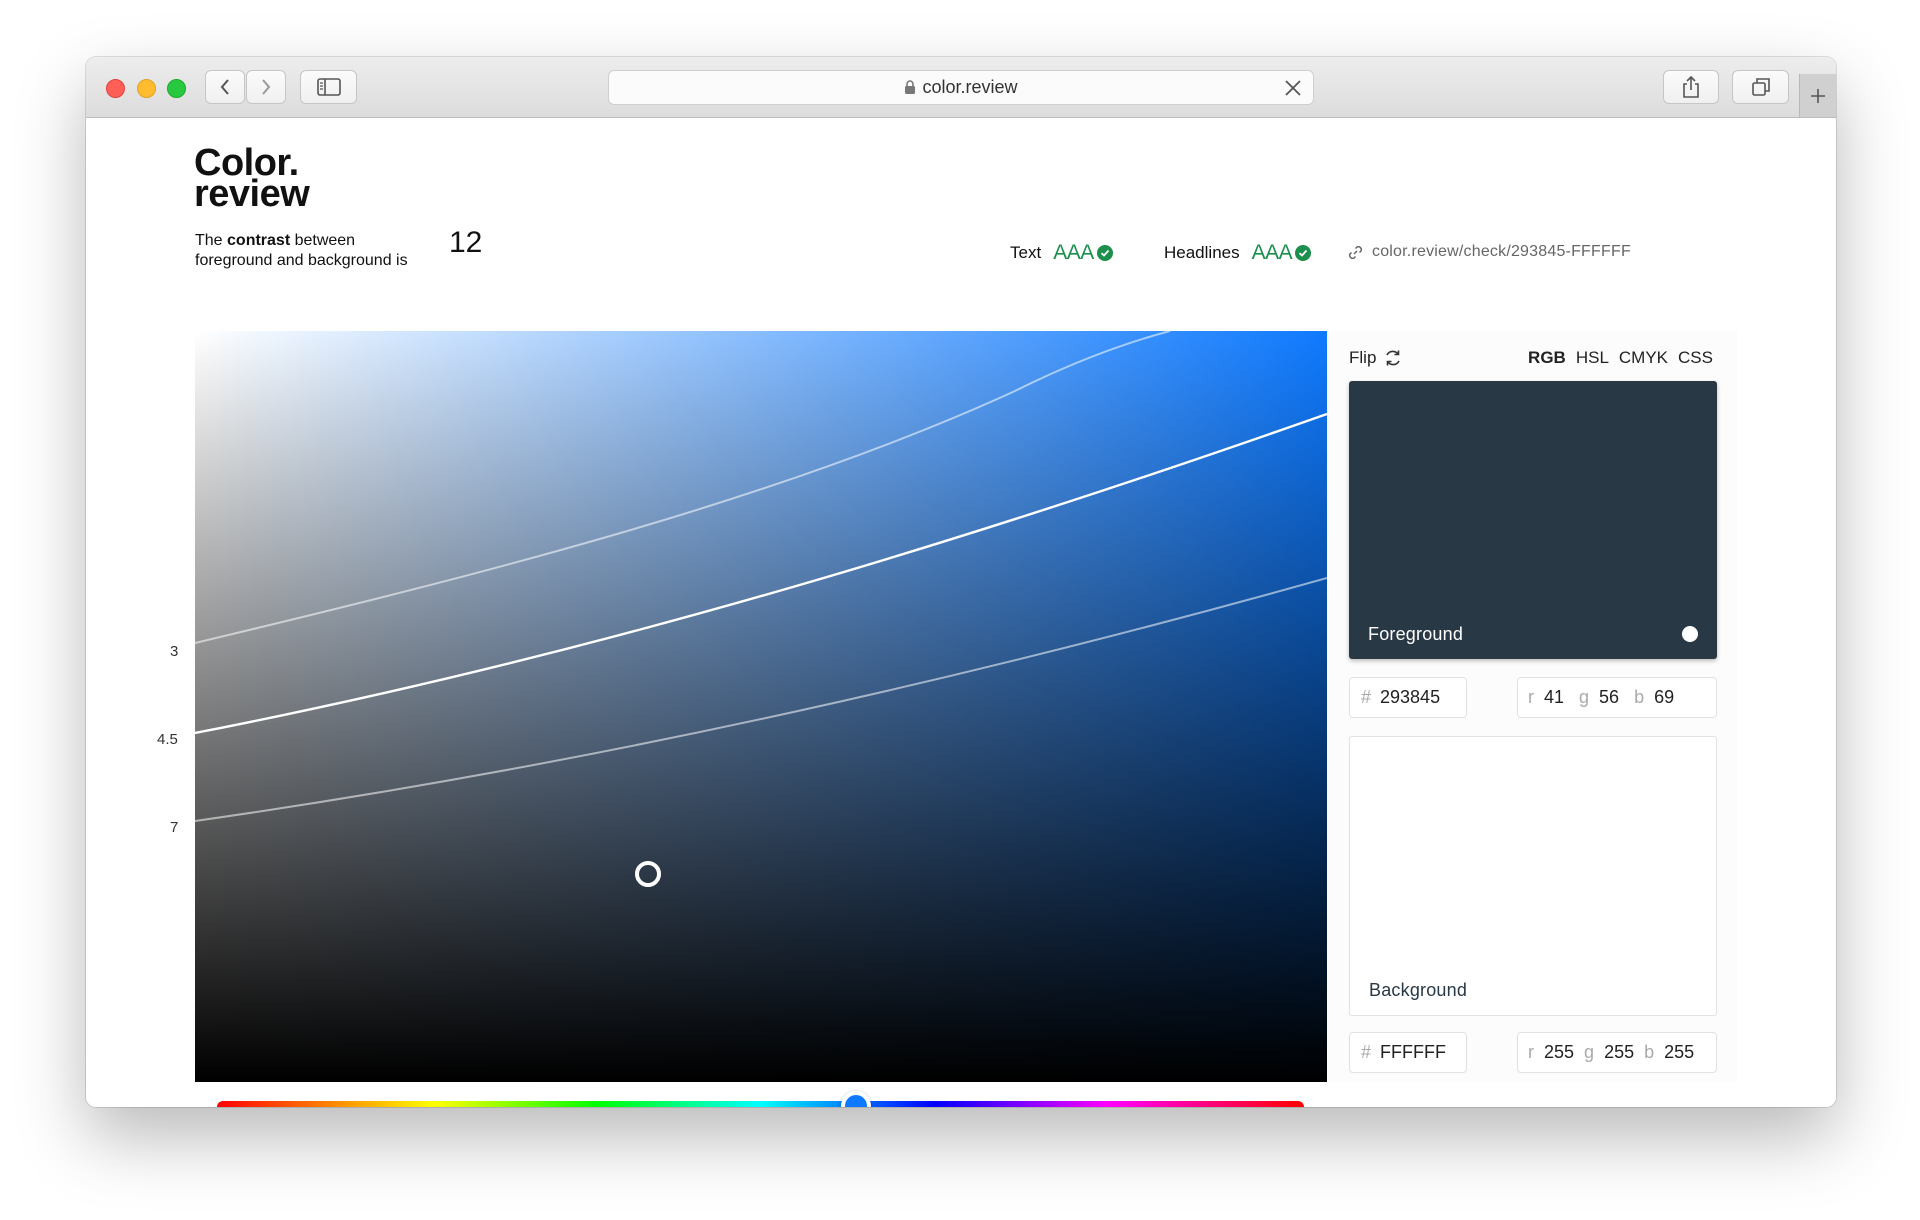 The width and height of the screenshot is (1920, 1220). Describe the element at coordinates (466, 242) in the screenshot. I see `contrast-ratio-value: 12` at that location.